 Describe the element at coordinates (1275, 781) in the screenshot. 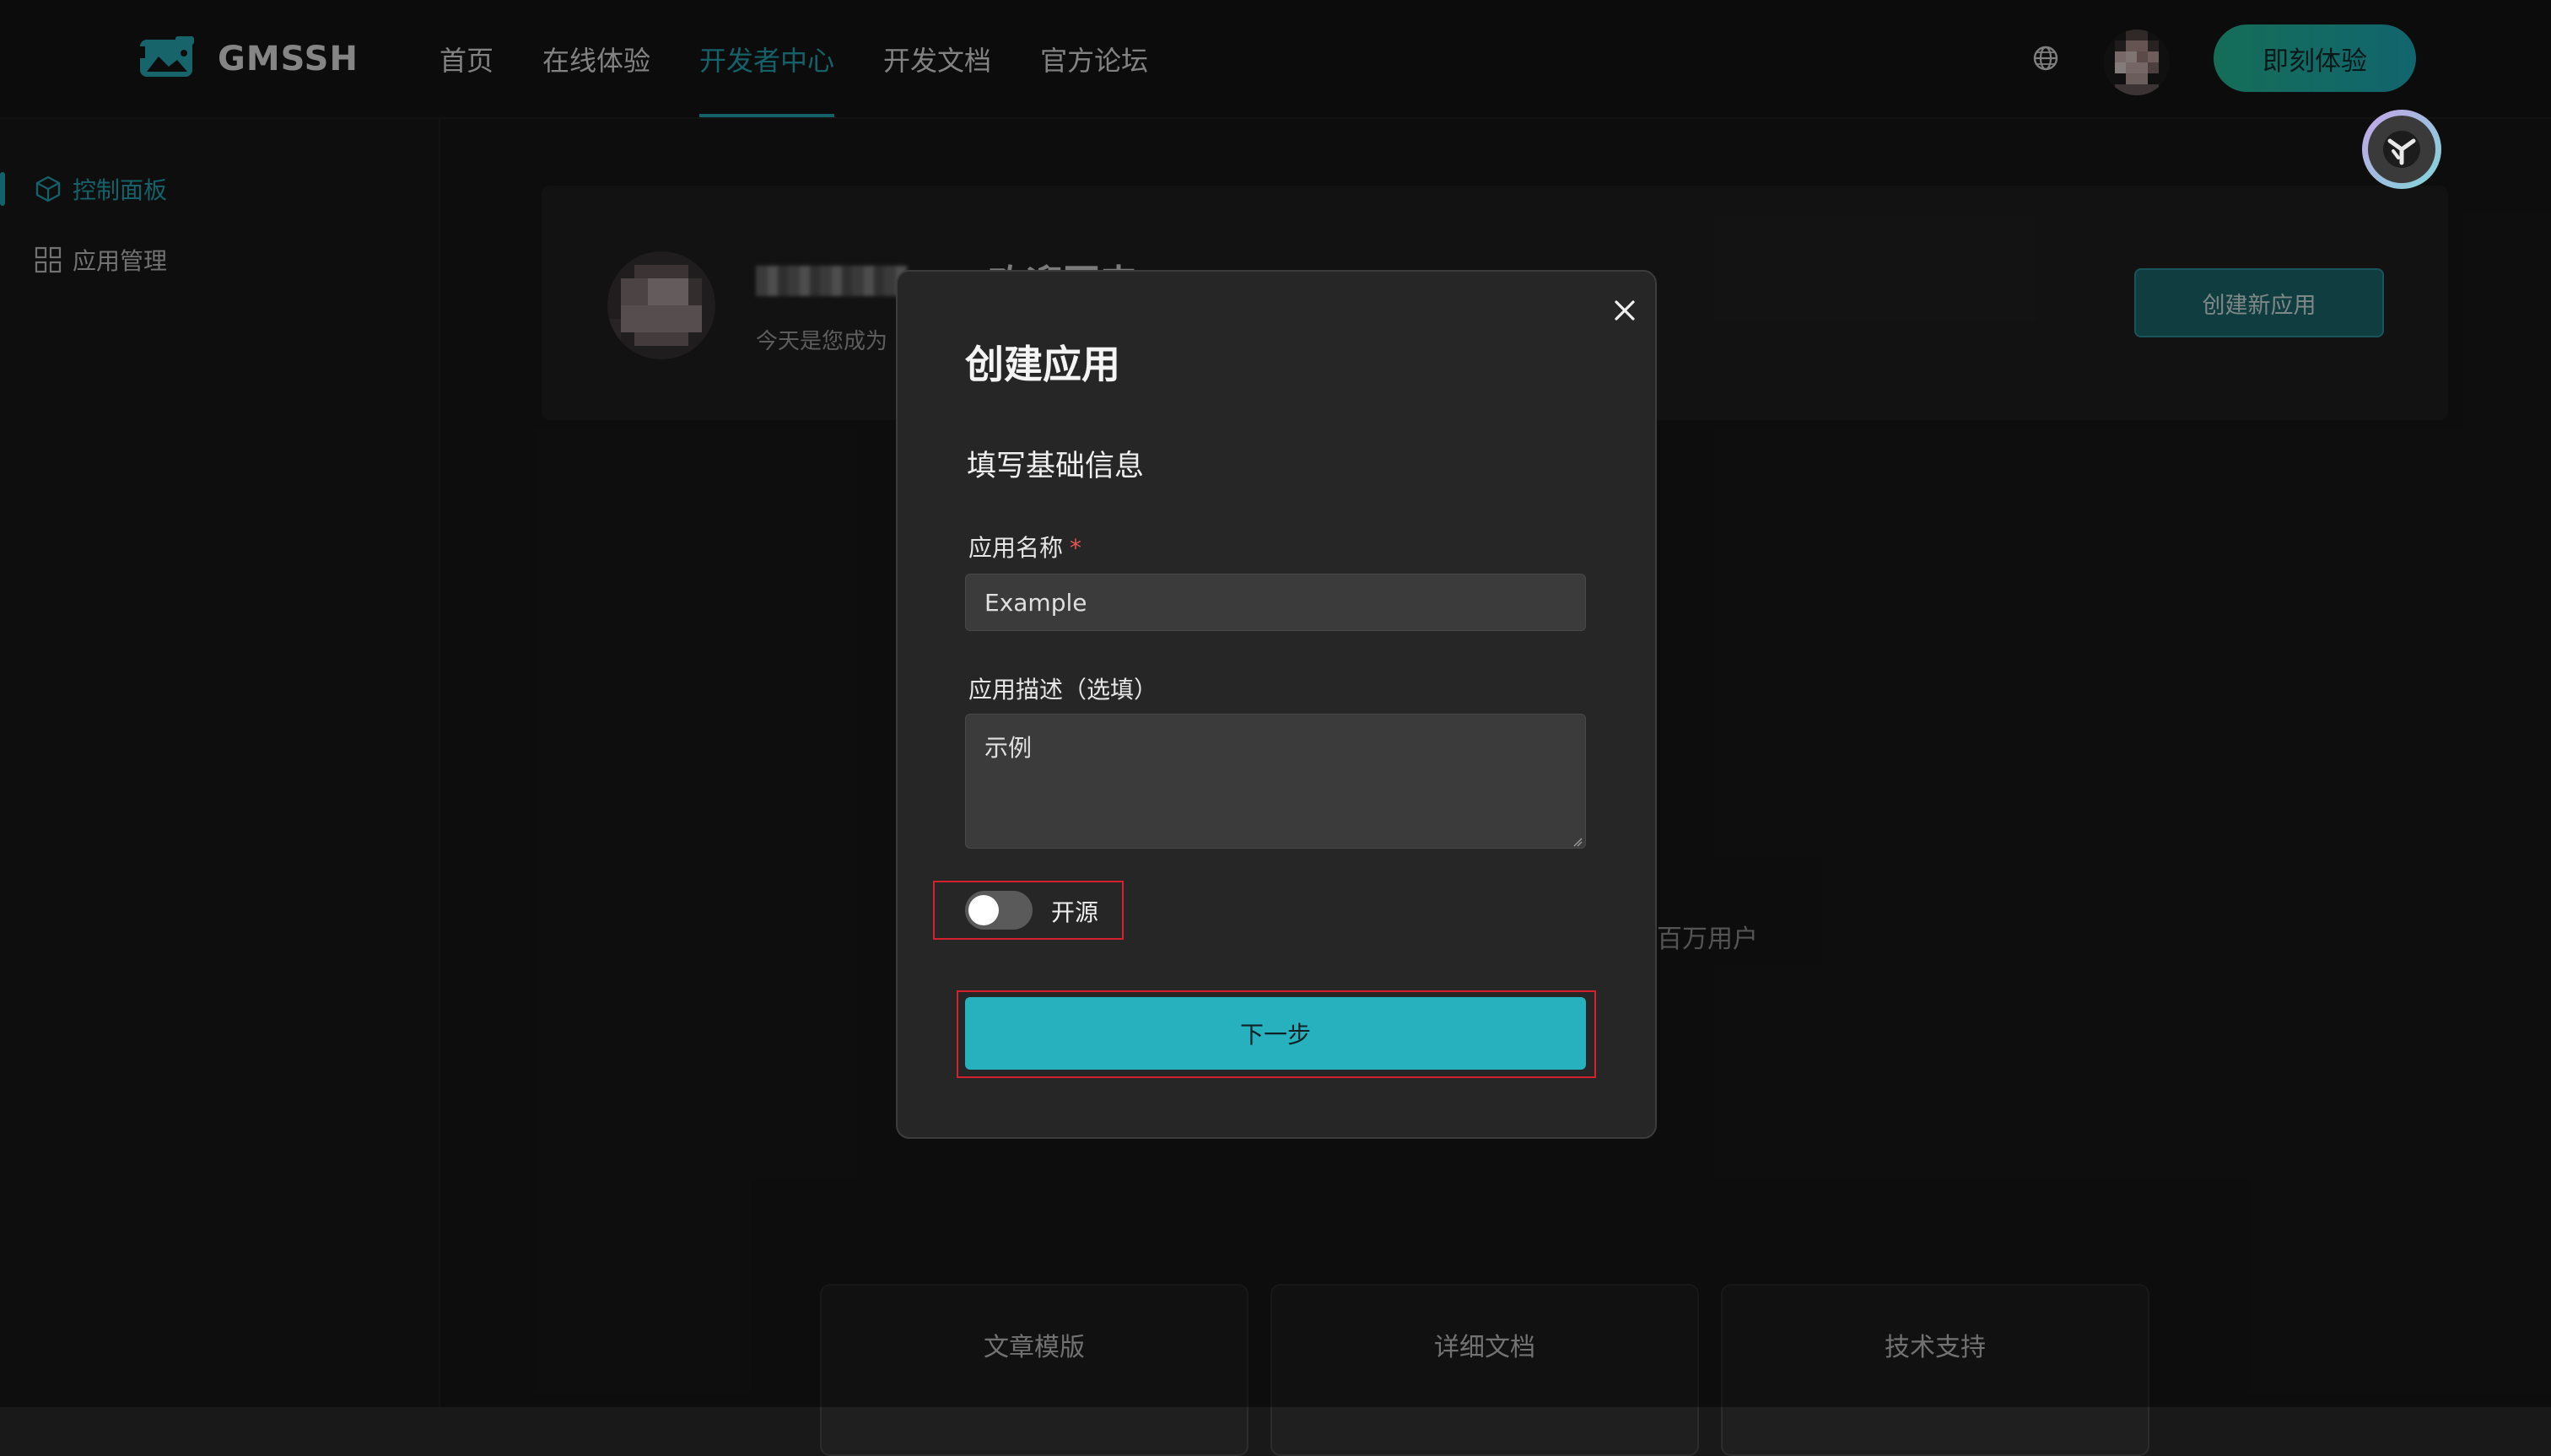

I see `app-description-textarea: 示例` at that location.